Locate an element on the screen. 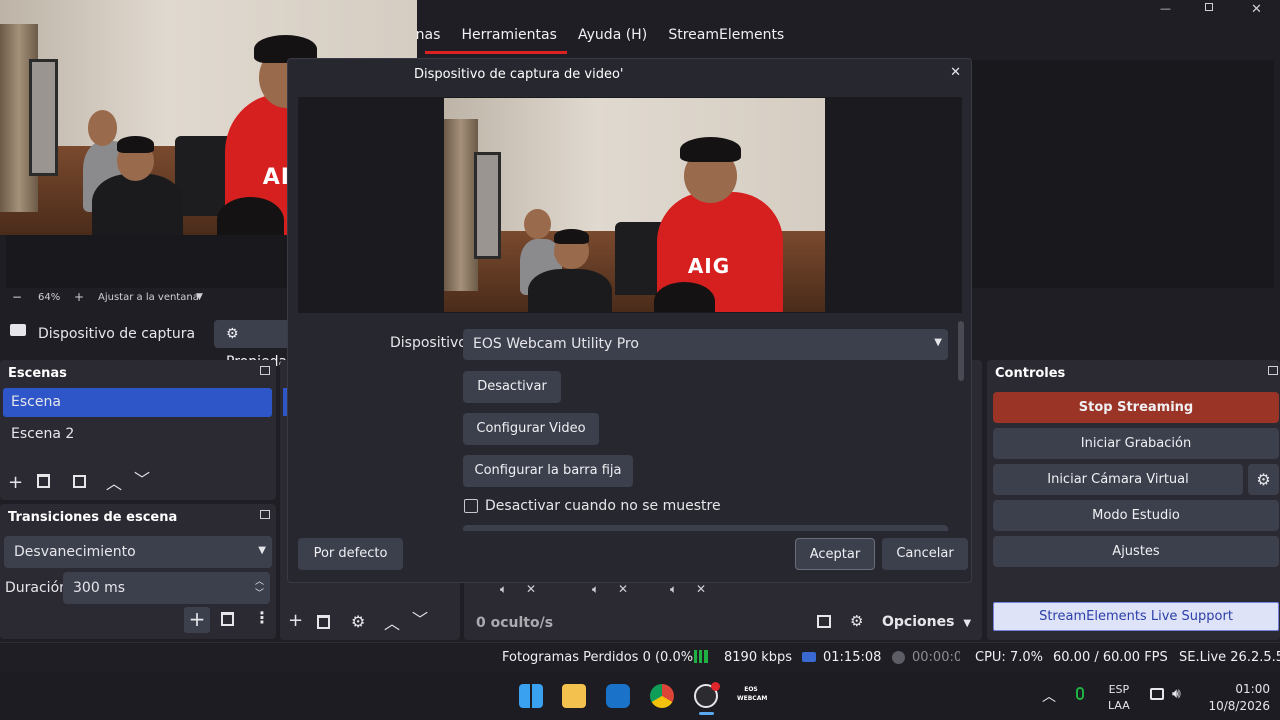 The width and height of the screenshot is (1280, 720). scene-label: Escena is located at coordinates (36, 402).